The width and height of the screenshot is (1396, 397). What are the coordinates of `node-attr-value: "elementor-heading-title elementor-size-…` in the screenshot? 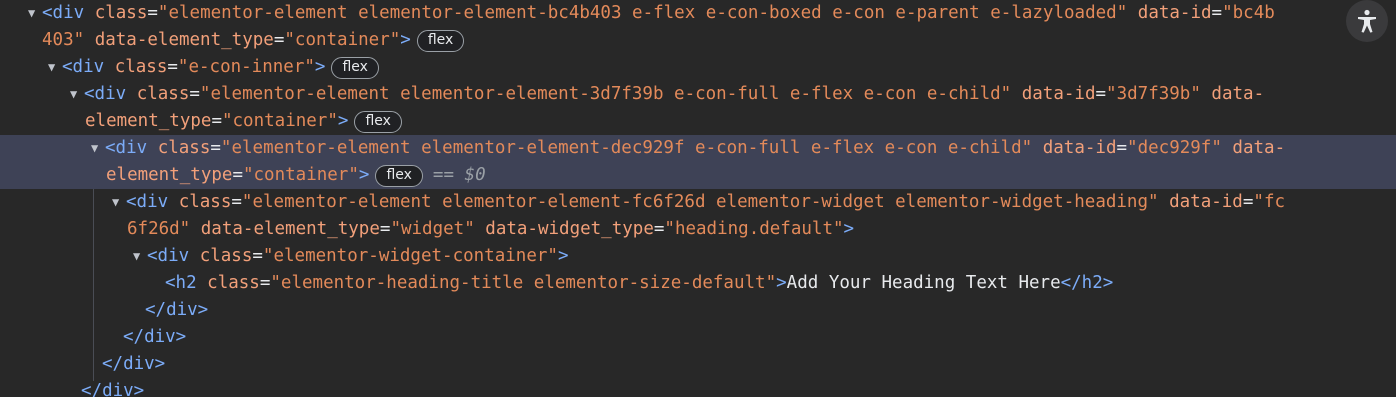 It's located at (523, 283).